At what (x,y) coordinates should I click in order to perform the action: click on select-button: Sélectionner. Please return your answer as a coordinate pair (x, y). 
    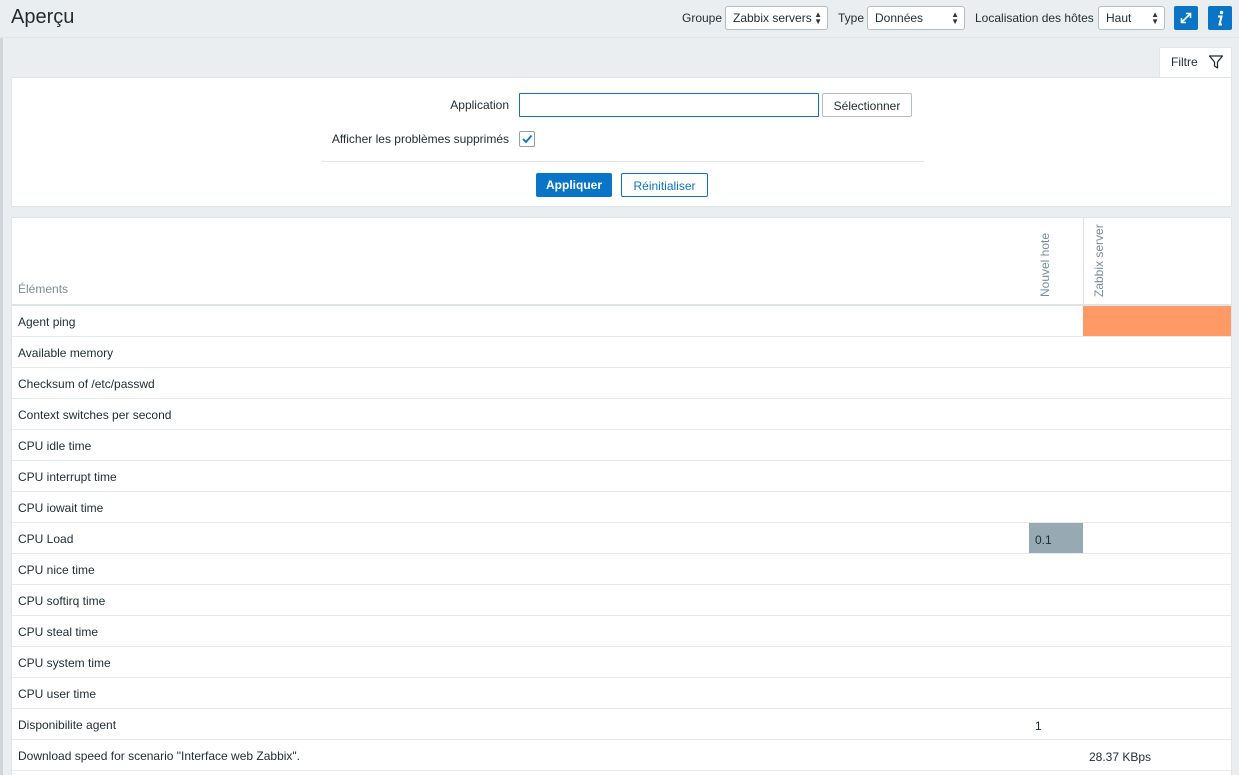
    Looking at the image, I should click on (867, 105).